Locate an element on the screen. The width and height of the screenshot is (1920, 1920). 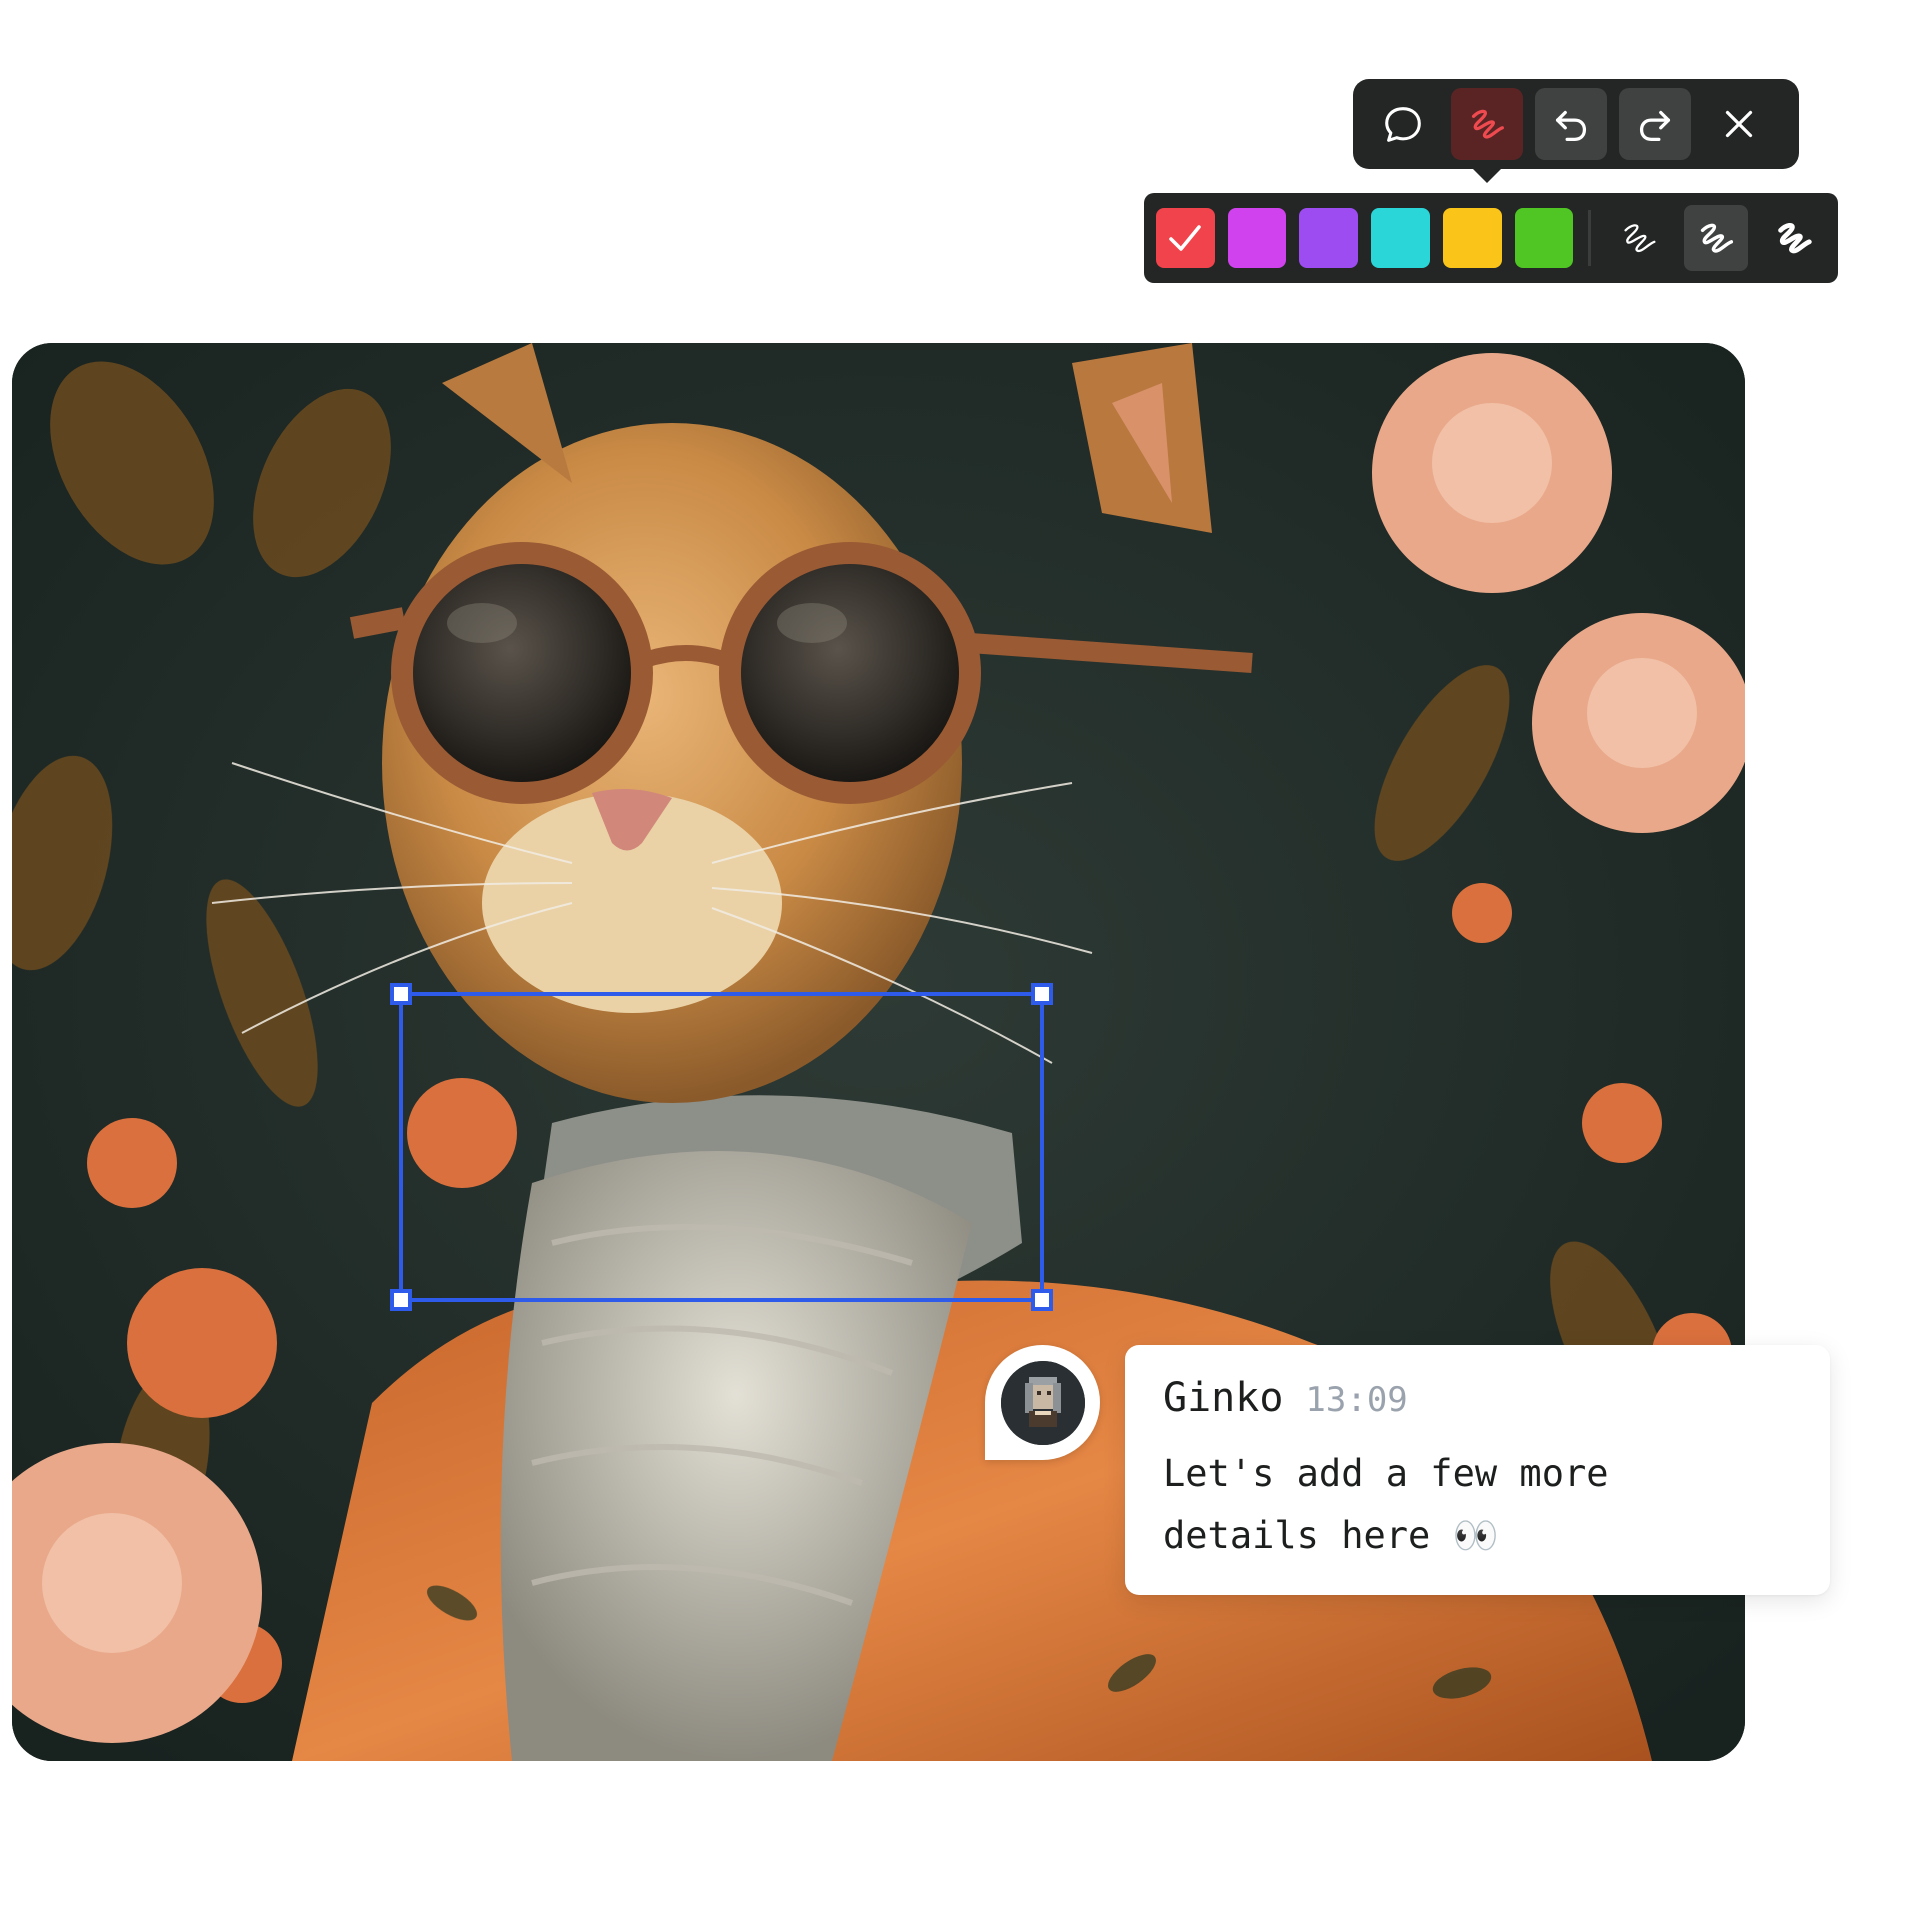
comment-header: Ginko 13:09 is located at coordinates (1477, 1398).